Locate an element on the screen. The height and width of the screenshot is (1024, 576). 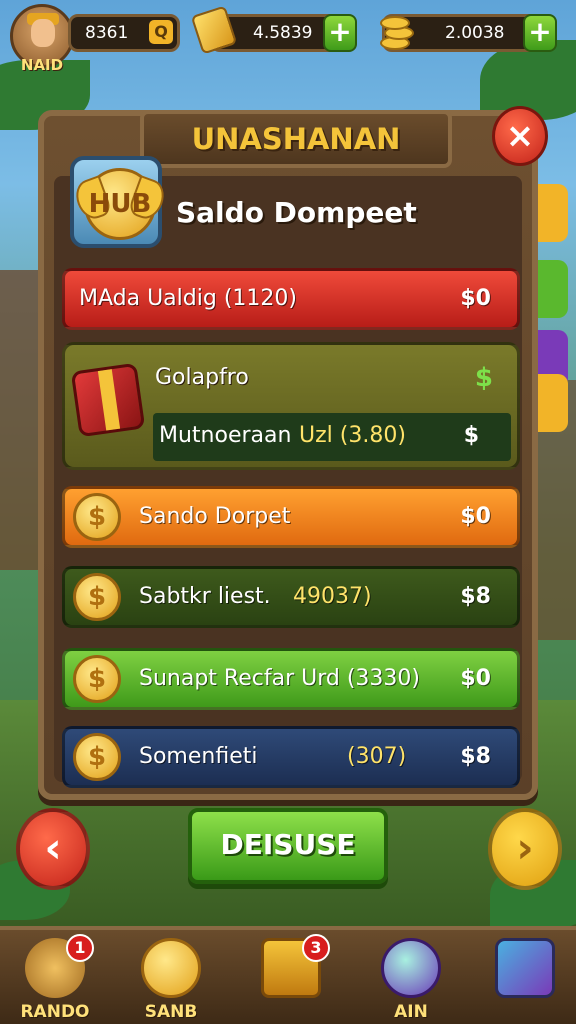
coins-value: 2.0038 is located at coordinates (475, 33).